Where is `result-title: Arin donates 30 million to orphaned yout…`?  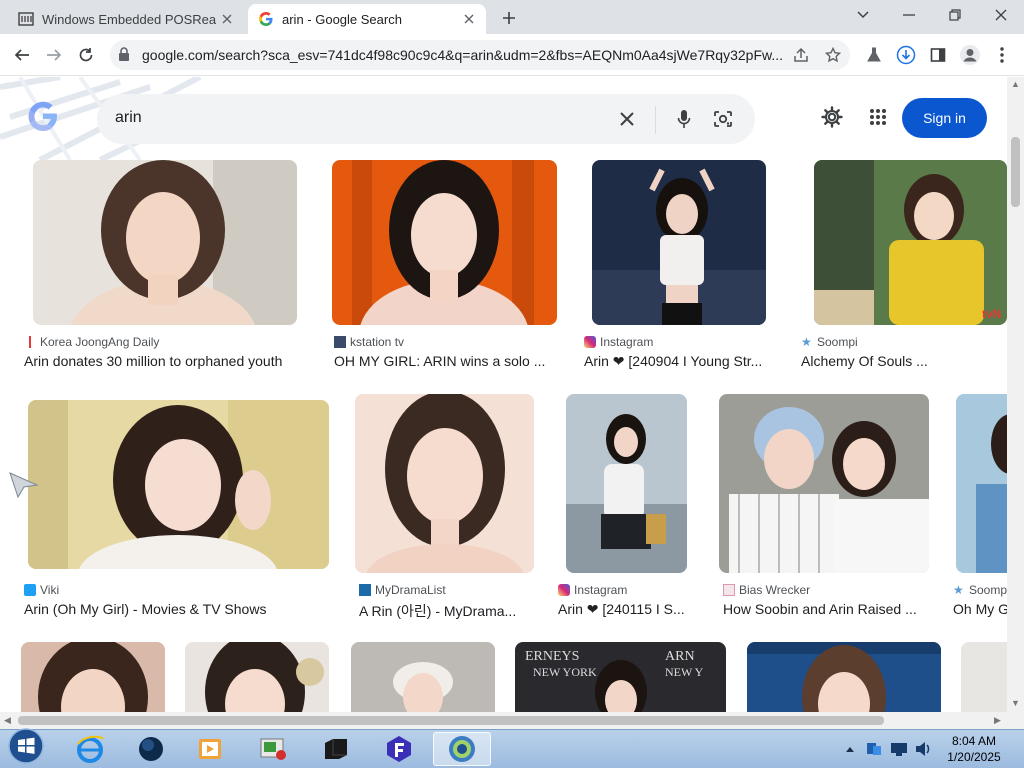 result-title: Arin donates 30 million to orphaned yout… is located at coordinates (169, 361).